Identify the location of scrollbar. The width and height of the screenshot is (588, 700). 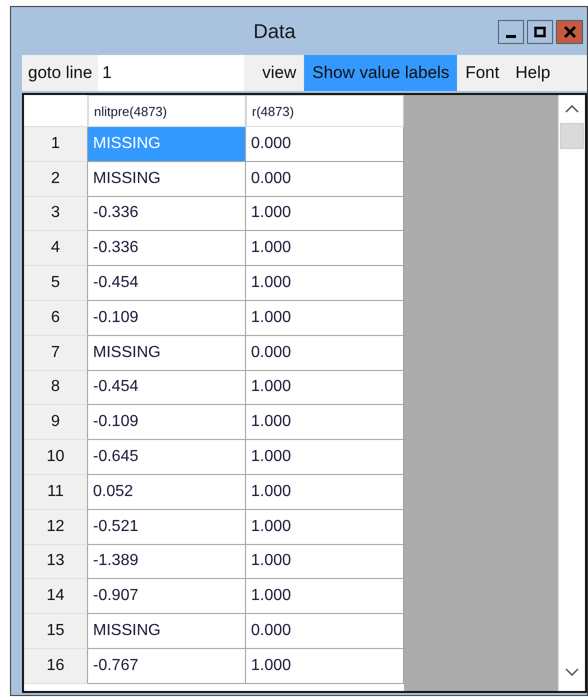
(571, 393).